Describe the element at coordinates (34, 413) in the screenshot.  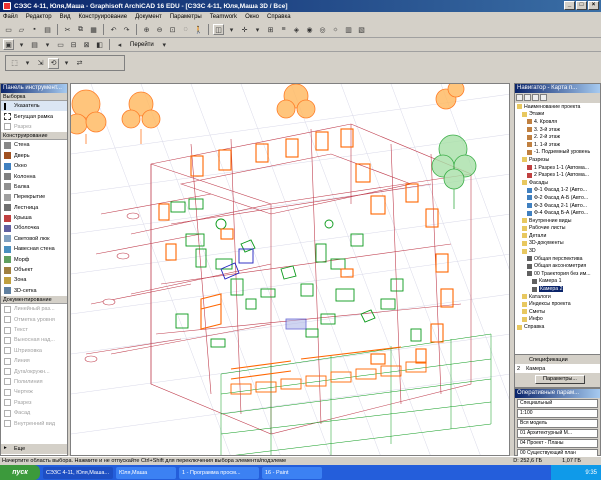
I see `tool-document-10: Фасад` at that location.